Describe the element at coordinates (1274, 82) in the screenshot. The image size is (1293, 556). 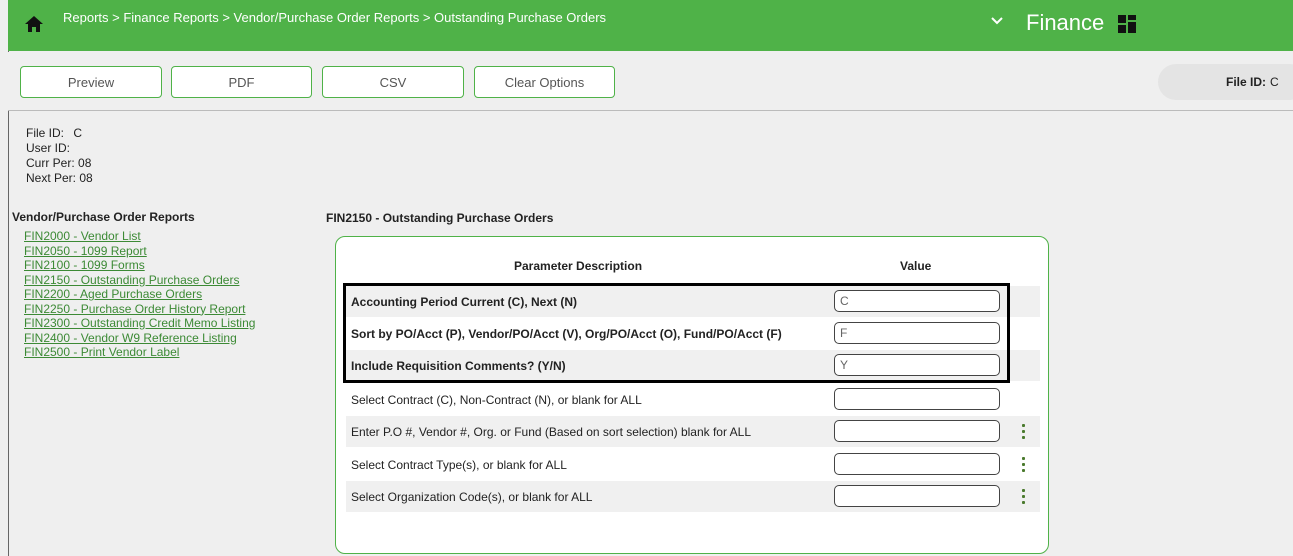
I see `file-id-badge-value: C` at that location.